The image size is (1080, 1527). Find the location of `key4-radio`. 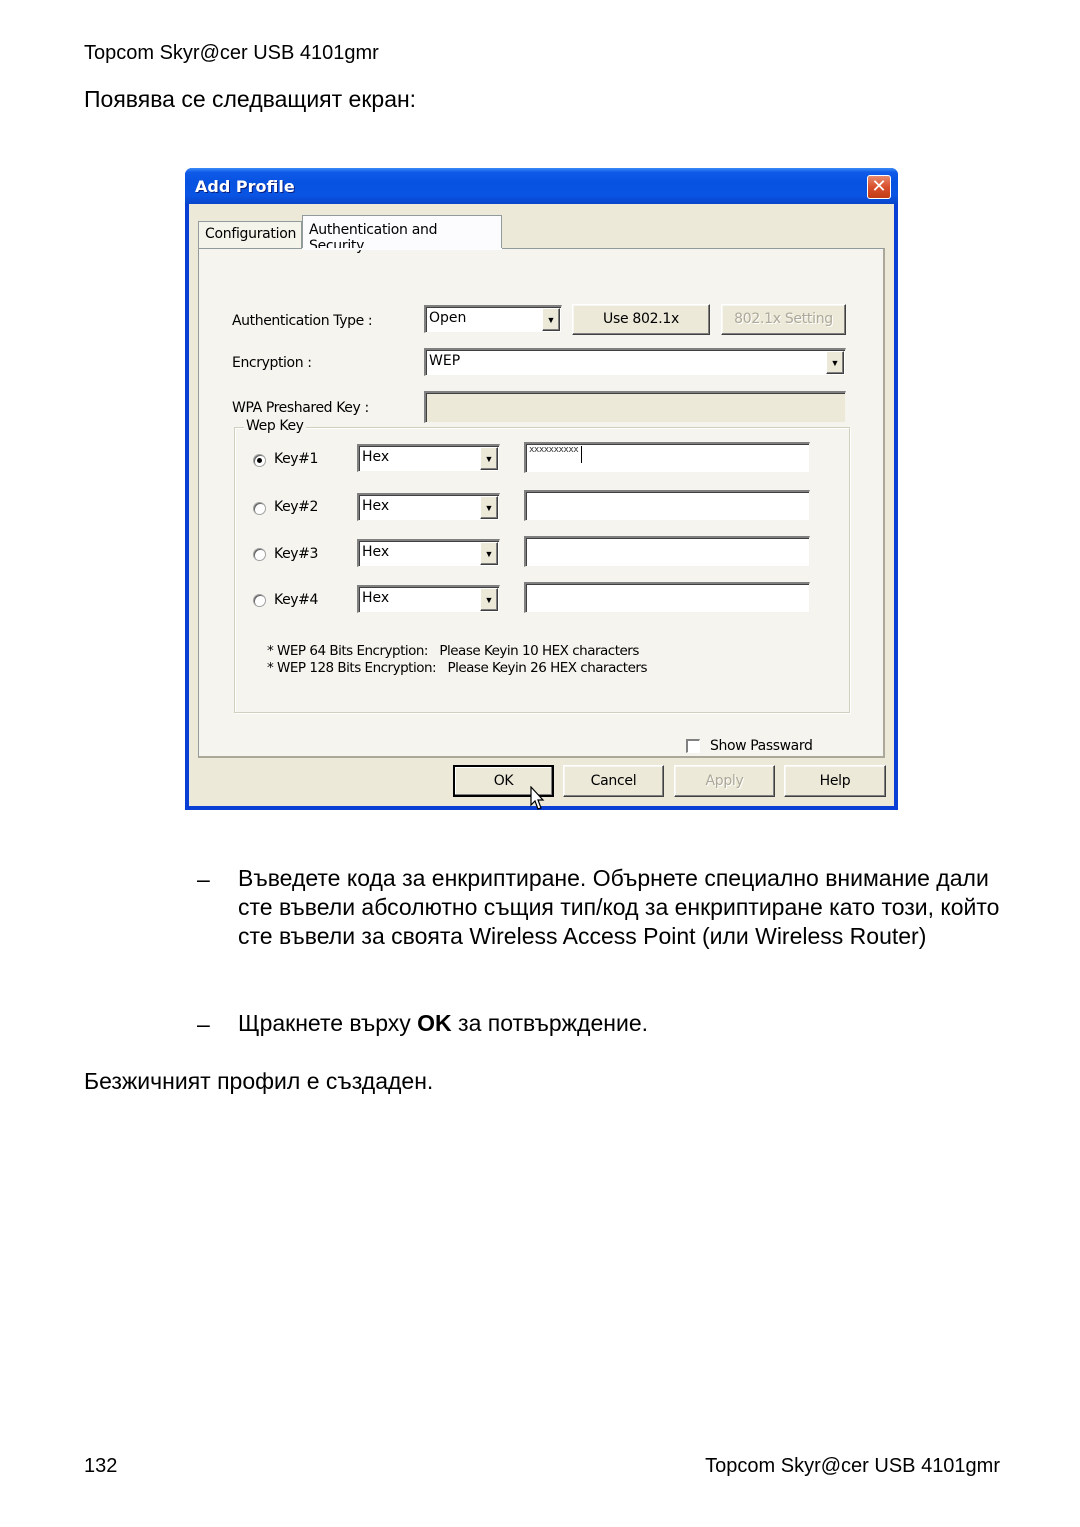

key4-radio is located at coordinates (259, 600).